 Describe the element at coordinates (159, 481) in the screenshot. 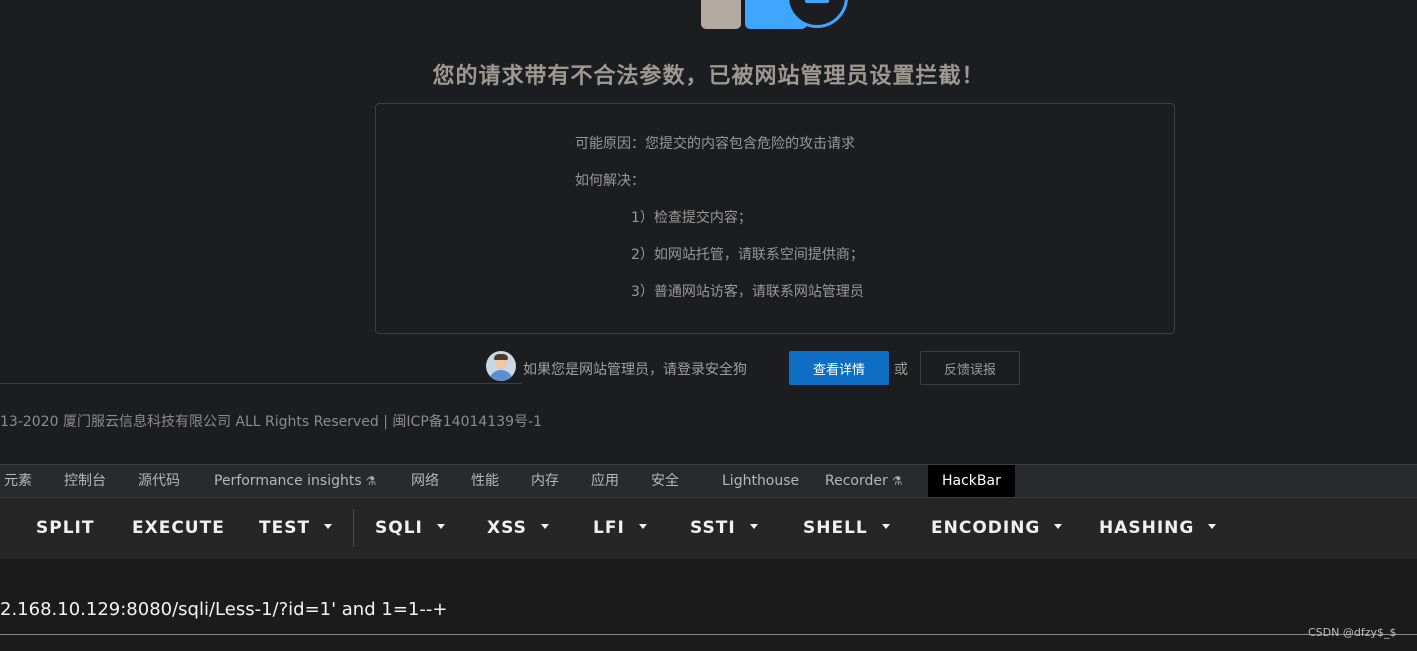

I see `tab-sources: 源代码` at that location.